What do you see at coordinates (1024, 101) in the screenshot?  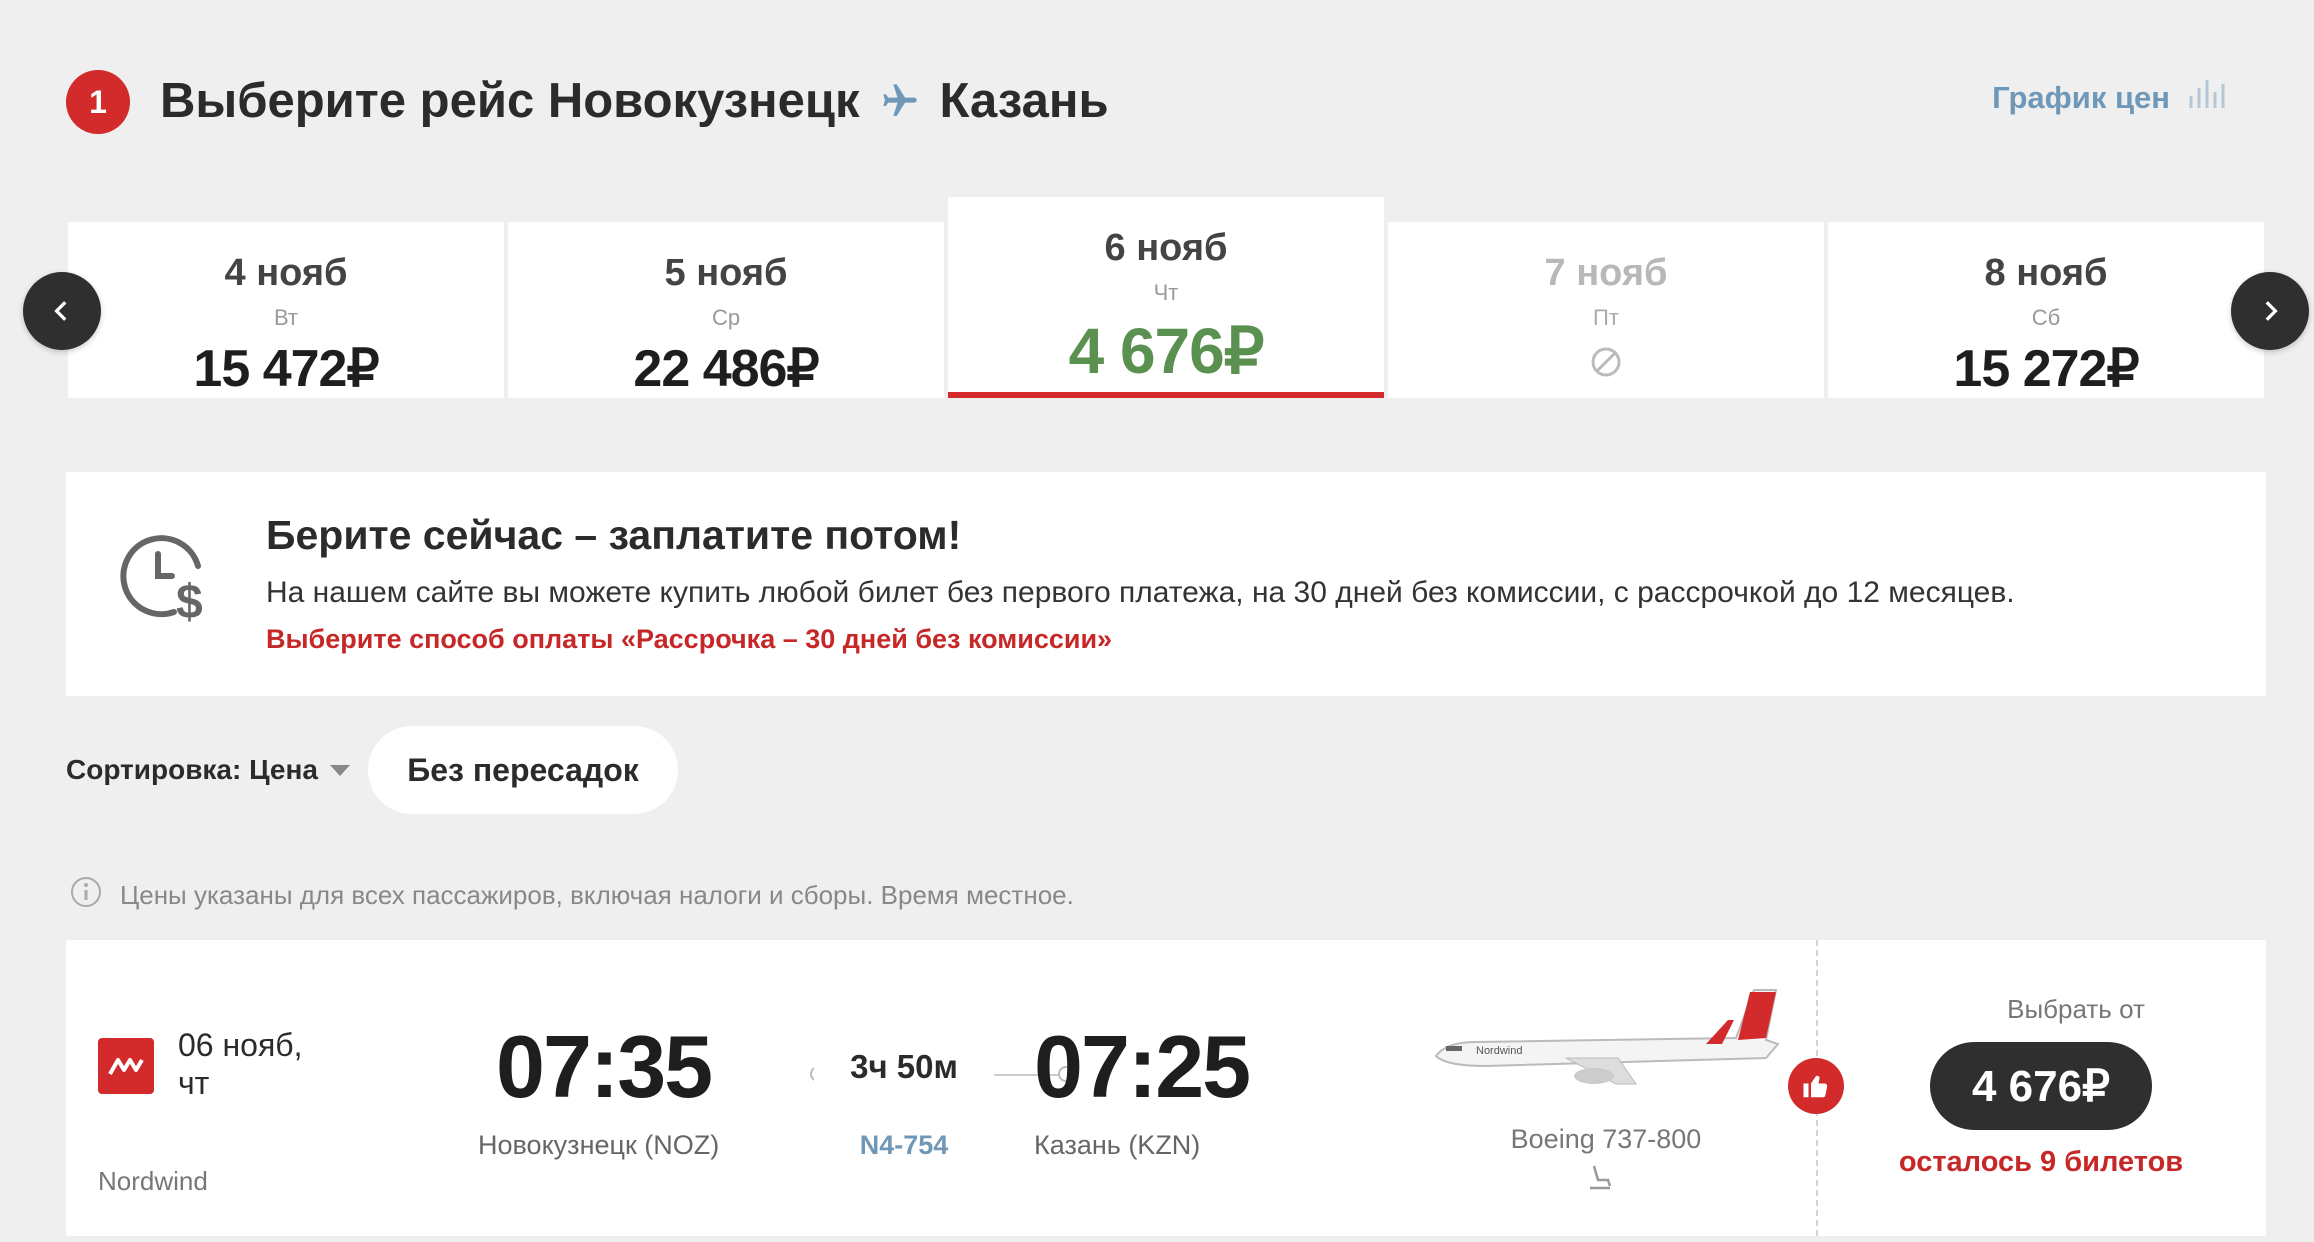 I see `title-destination: Казань` at bounding box center [1024, 101].